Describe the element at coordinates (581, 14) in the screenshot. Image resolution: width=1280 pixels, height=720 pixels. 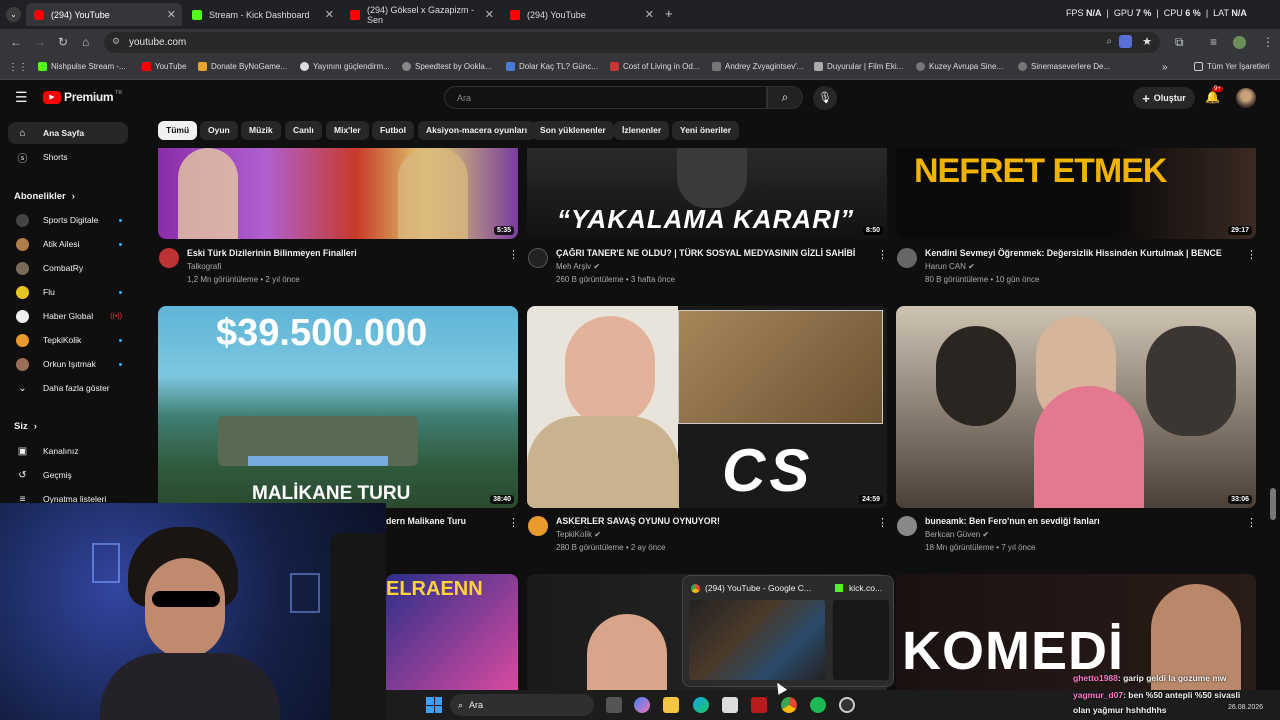
I see `tab-youtube-2: (294) YouTube ✕` at that location.